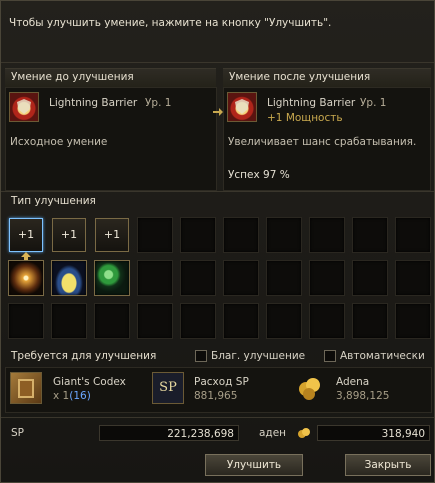  Describe the element at coordinates (273, 433) in the screenshot. I see `adena-total-label: аден` at that location.